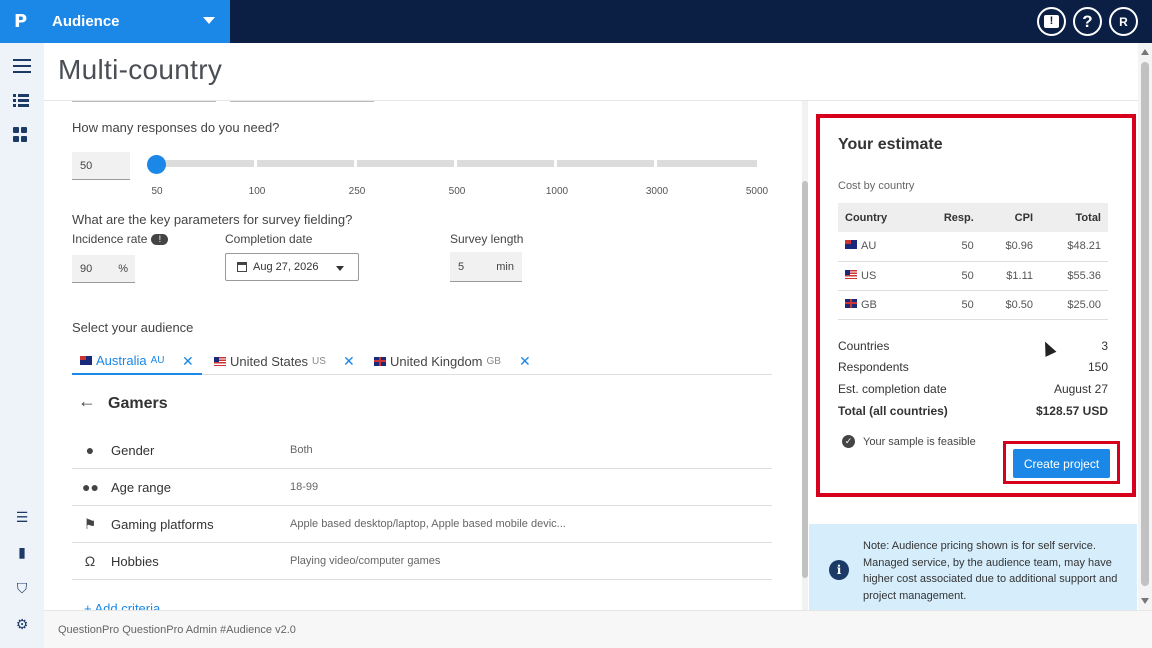 This screenshot has height=648, width=1152. I want to click on incidence-input: 90 %, so click(103, 269).